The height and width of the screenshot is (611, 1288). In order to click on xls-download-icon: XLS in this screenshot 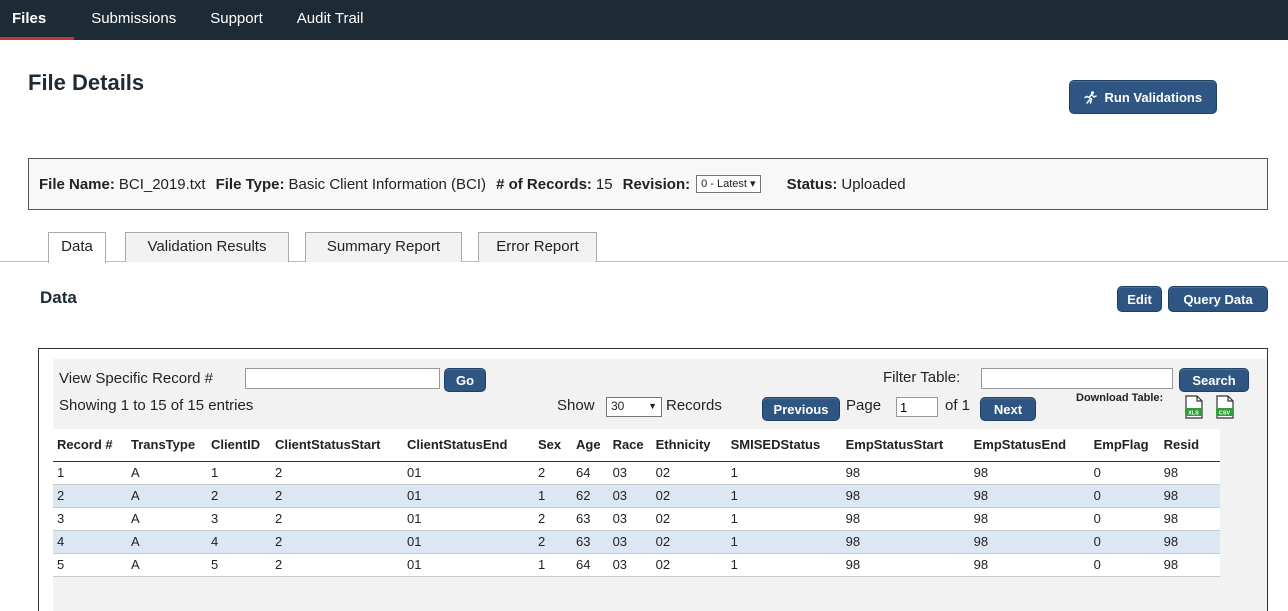, I will do `click(1194, 409)`.